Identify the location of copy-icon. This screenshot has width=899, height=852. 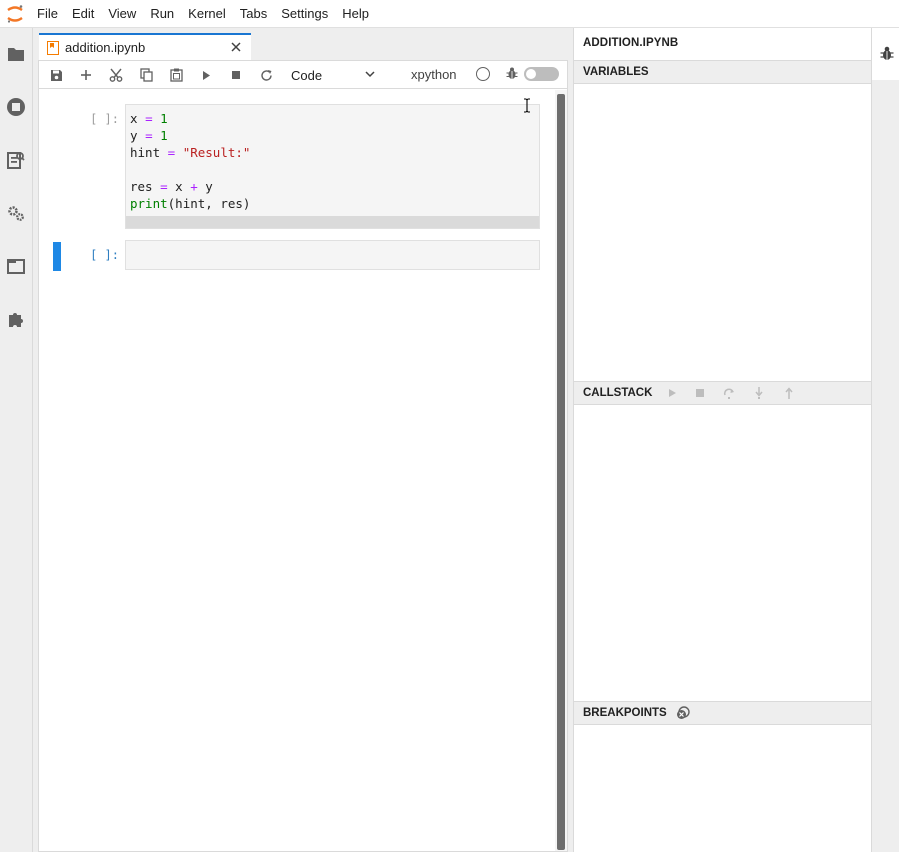
(146, 75).